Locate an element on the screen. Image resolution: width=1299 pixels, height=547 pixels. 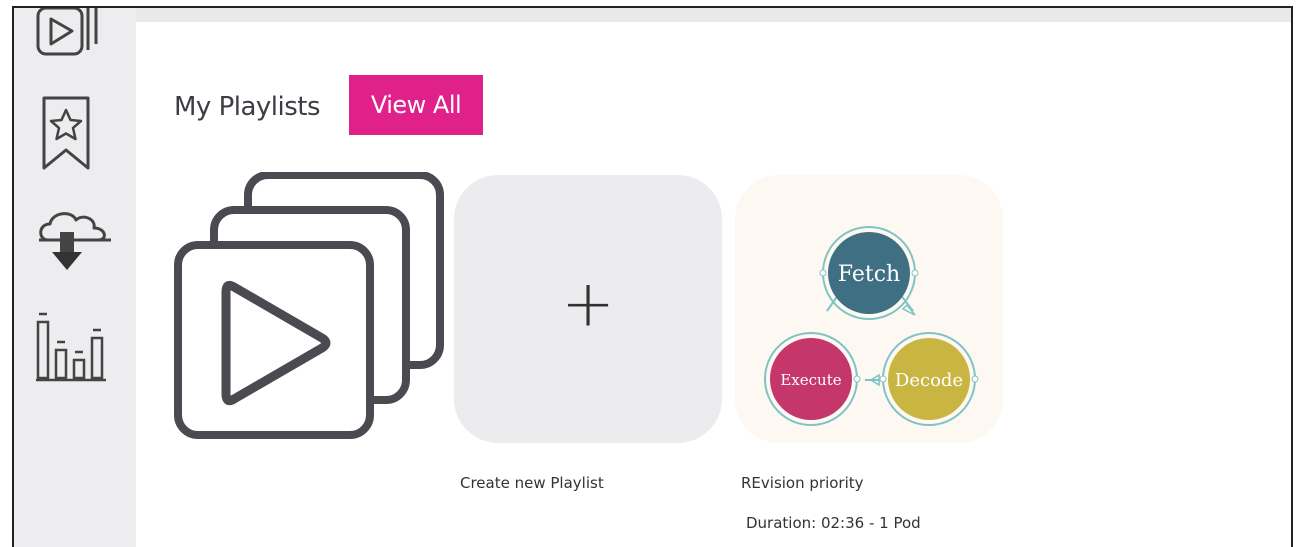
cloud-download-icon is located at coordinates (75, 241).